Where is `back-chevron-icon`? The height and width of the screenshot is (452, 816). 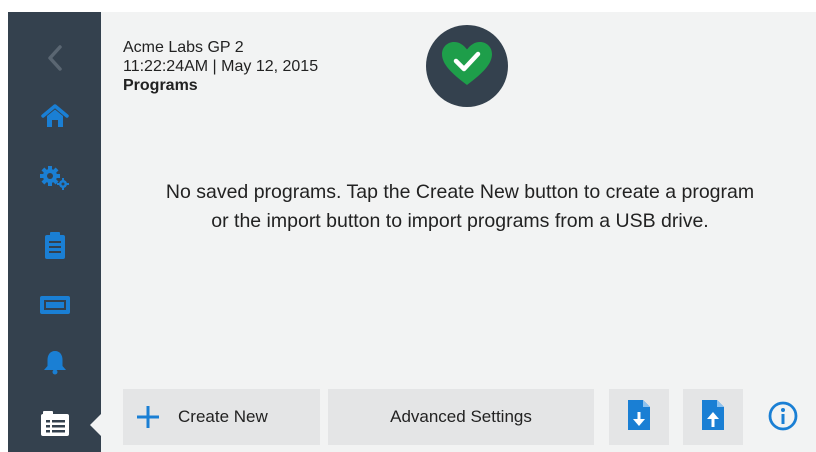
back-chevron-icon is located at coordinates (55, 60).